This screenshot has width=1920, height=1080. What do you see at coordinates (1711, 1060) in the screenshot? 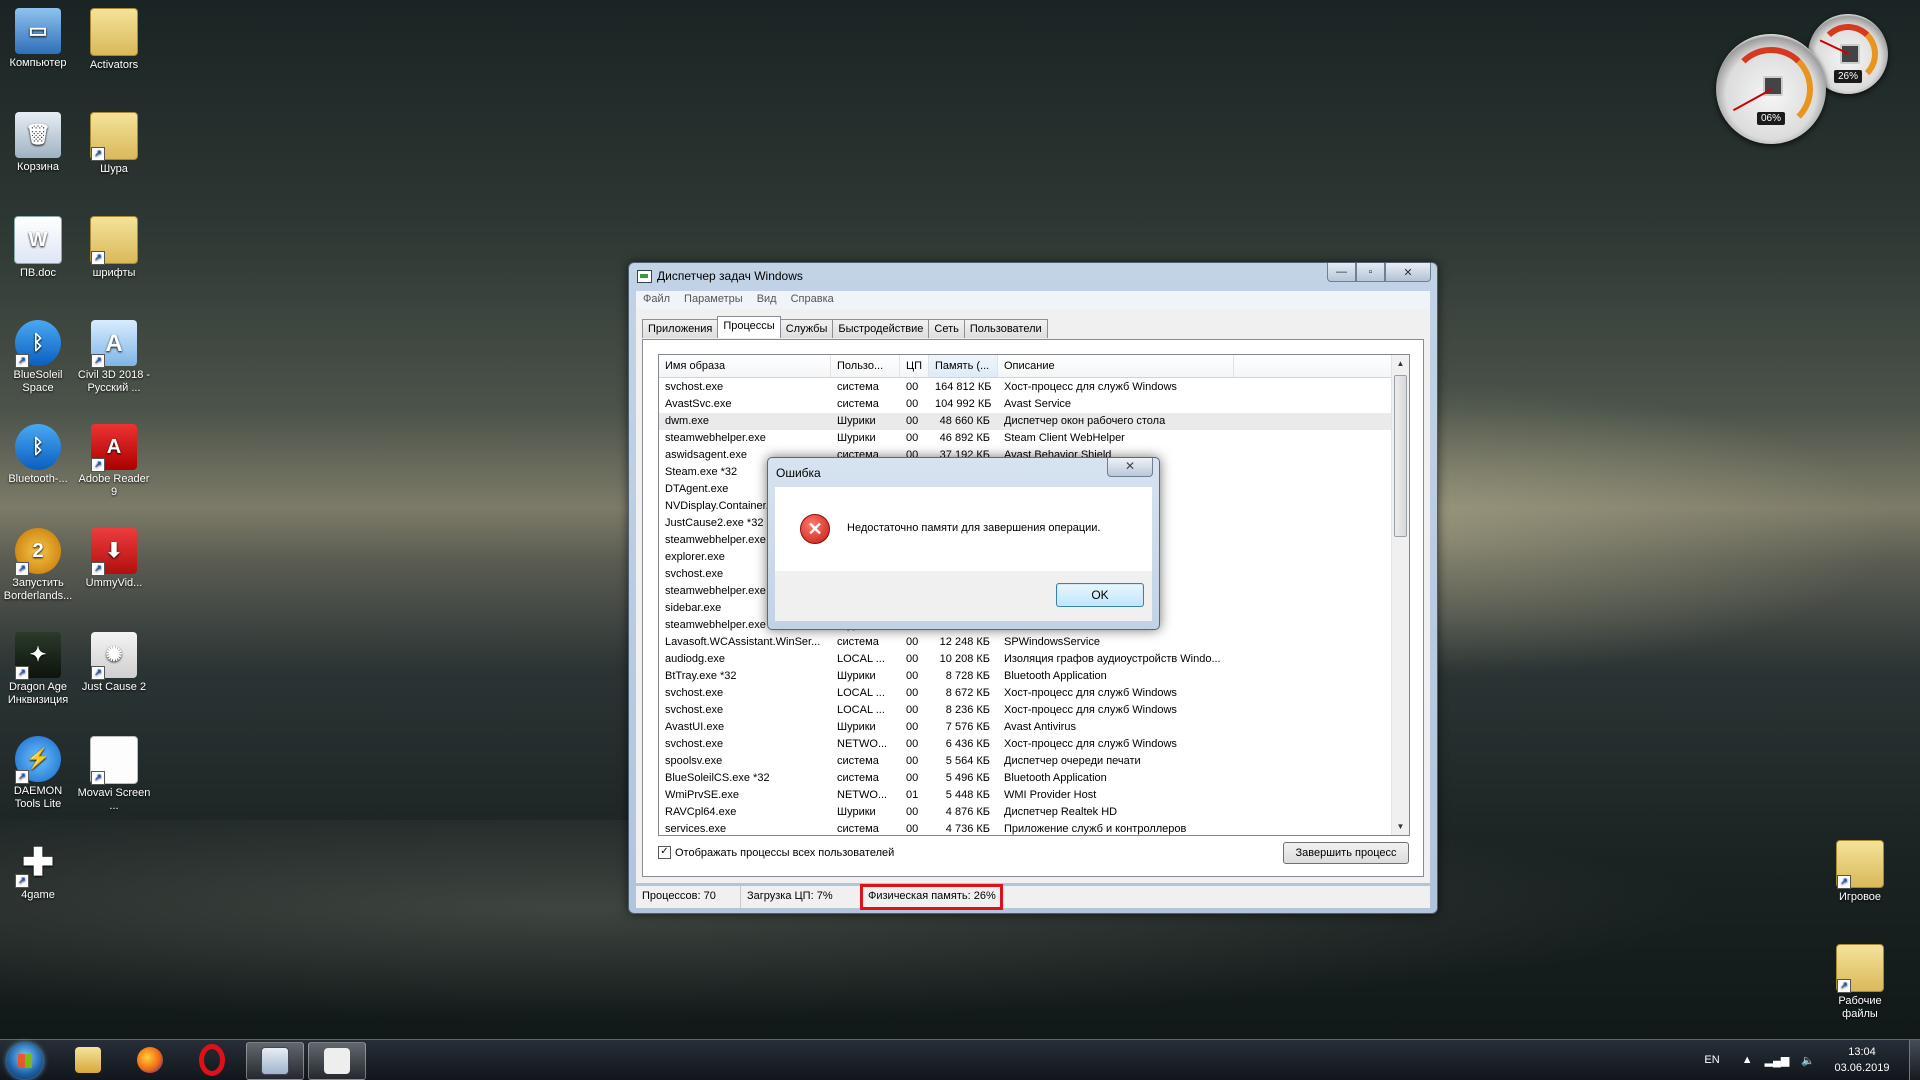
I see `language-indicator: EN` at bounding box center [1711, 1060].